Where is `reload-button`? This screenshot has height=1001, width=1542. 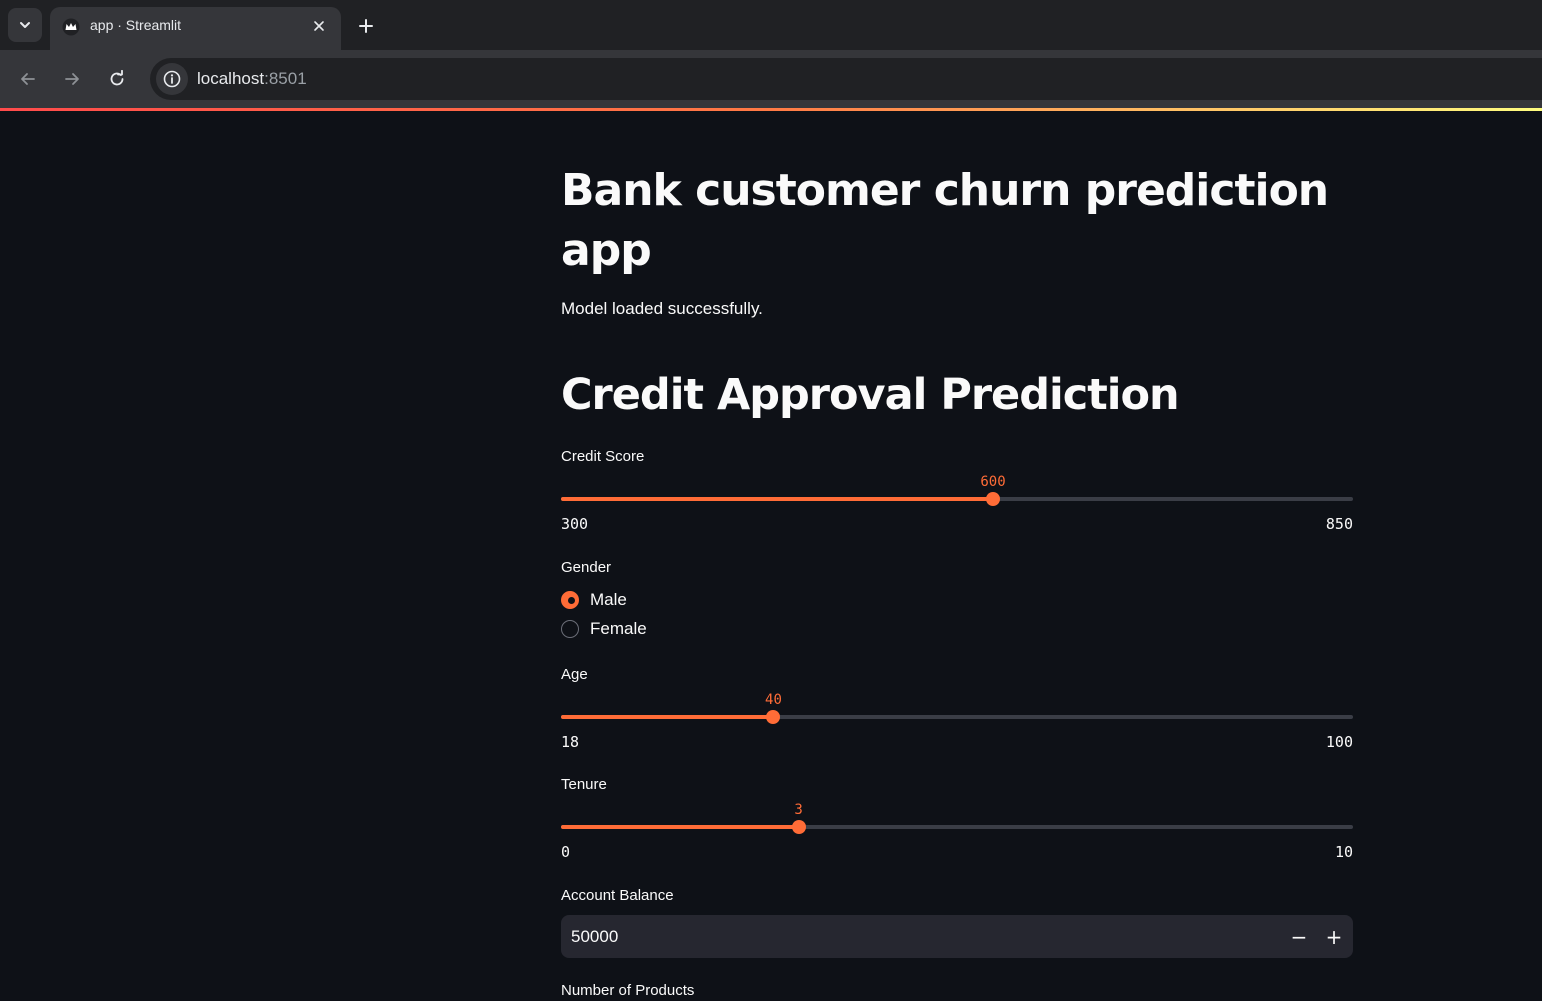
reload-button is located at coordinates (117, 79).